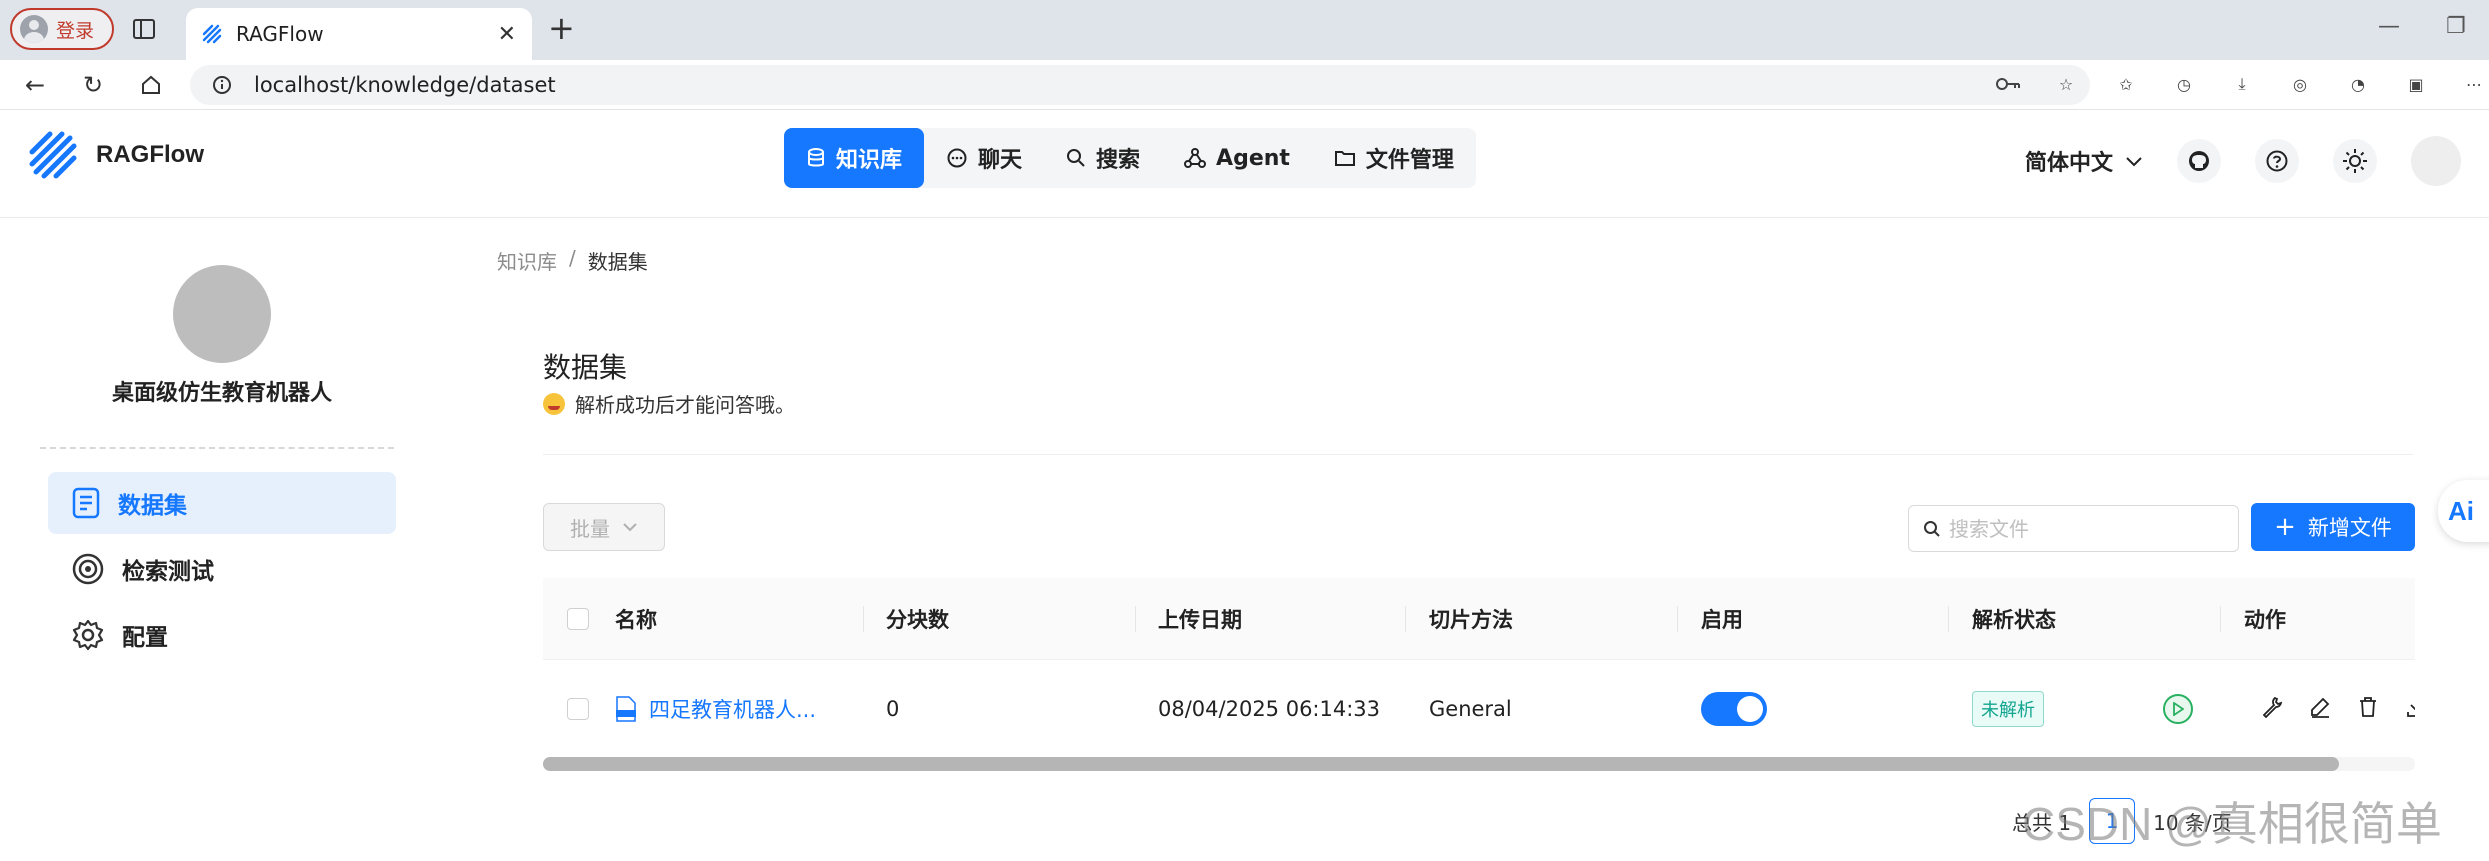 This screenshot has height=861, width=2489. Describe the element at coordinates (626, 709) in the screenshot. I see `docx-file-icon` at that location.